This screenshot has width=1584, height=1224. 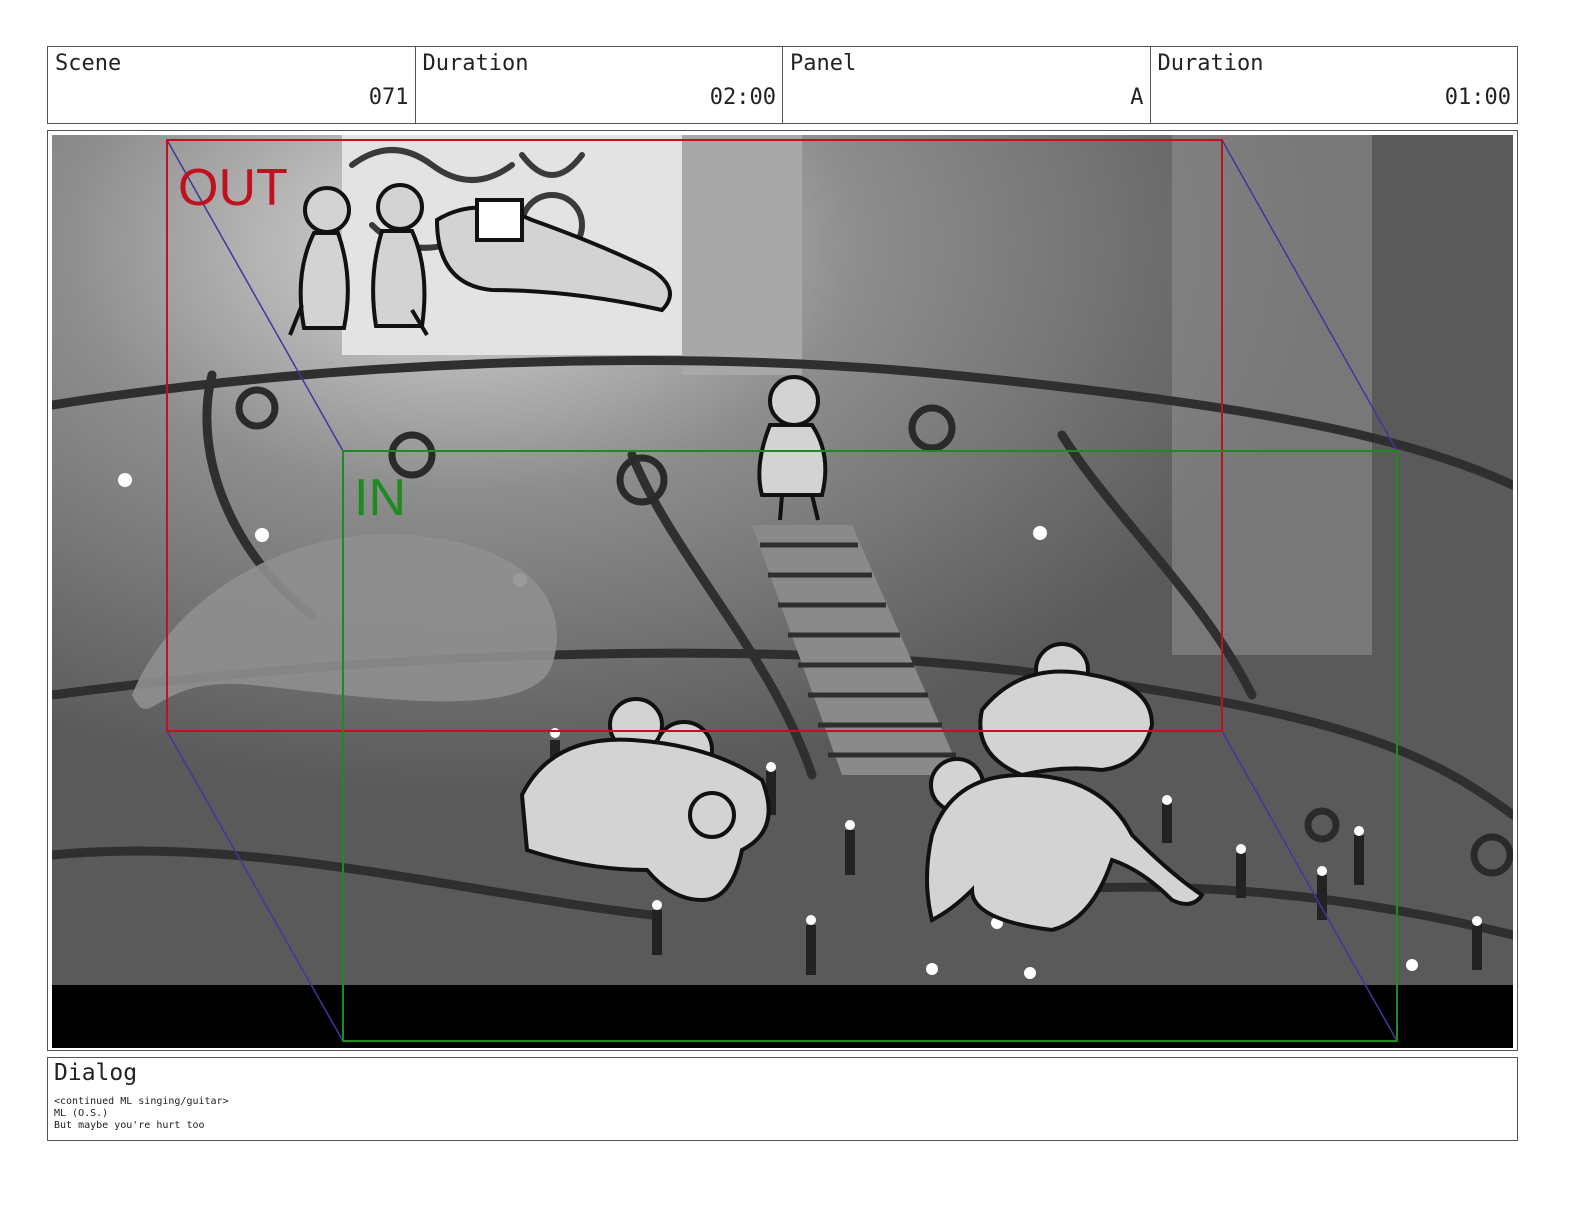 What do you see at coordinates (233, 188) in the screenshot?
I see `out-label: OUT` at bounding box center [233, 188].